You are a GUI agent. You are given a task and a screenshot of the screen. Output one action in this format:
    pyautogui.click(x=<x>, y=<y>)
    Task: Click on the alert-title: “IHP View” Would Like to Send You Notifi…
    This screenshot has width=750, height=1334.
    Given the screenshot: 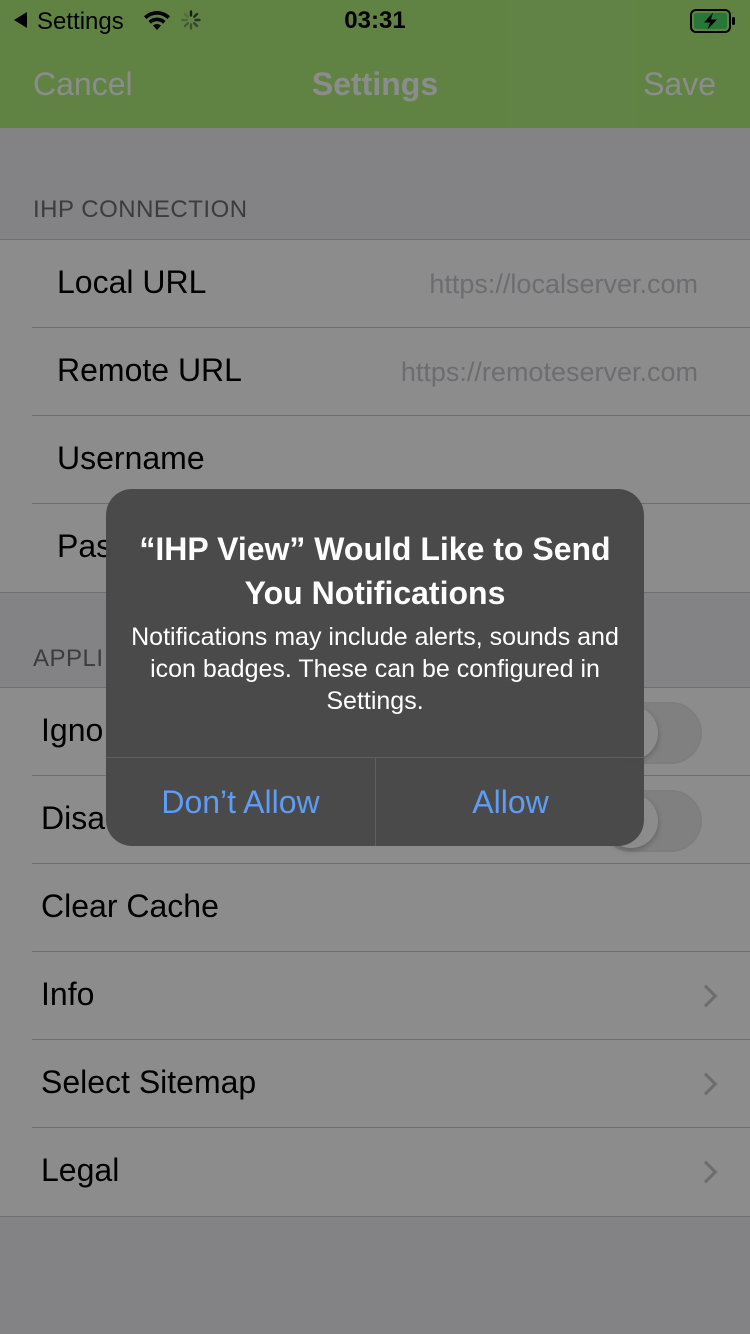 What is the action you would take?
    pyautogui.click(x=375, y=571)
    